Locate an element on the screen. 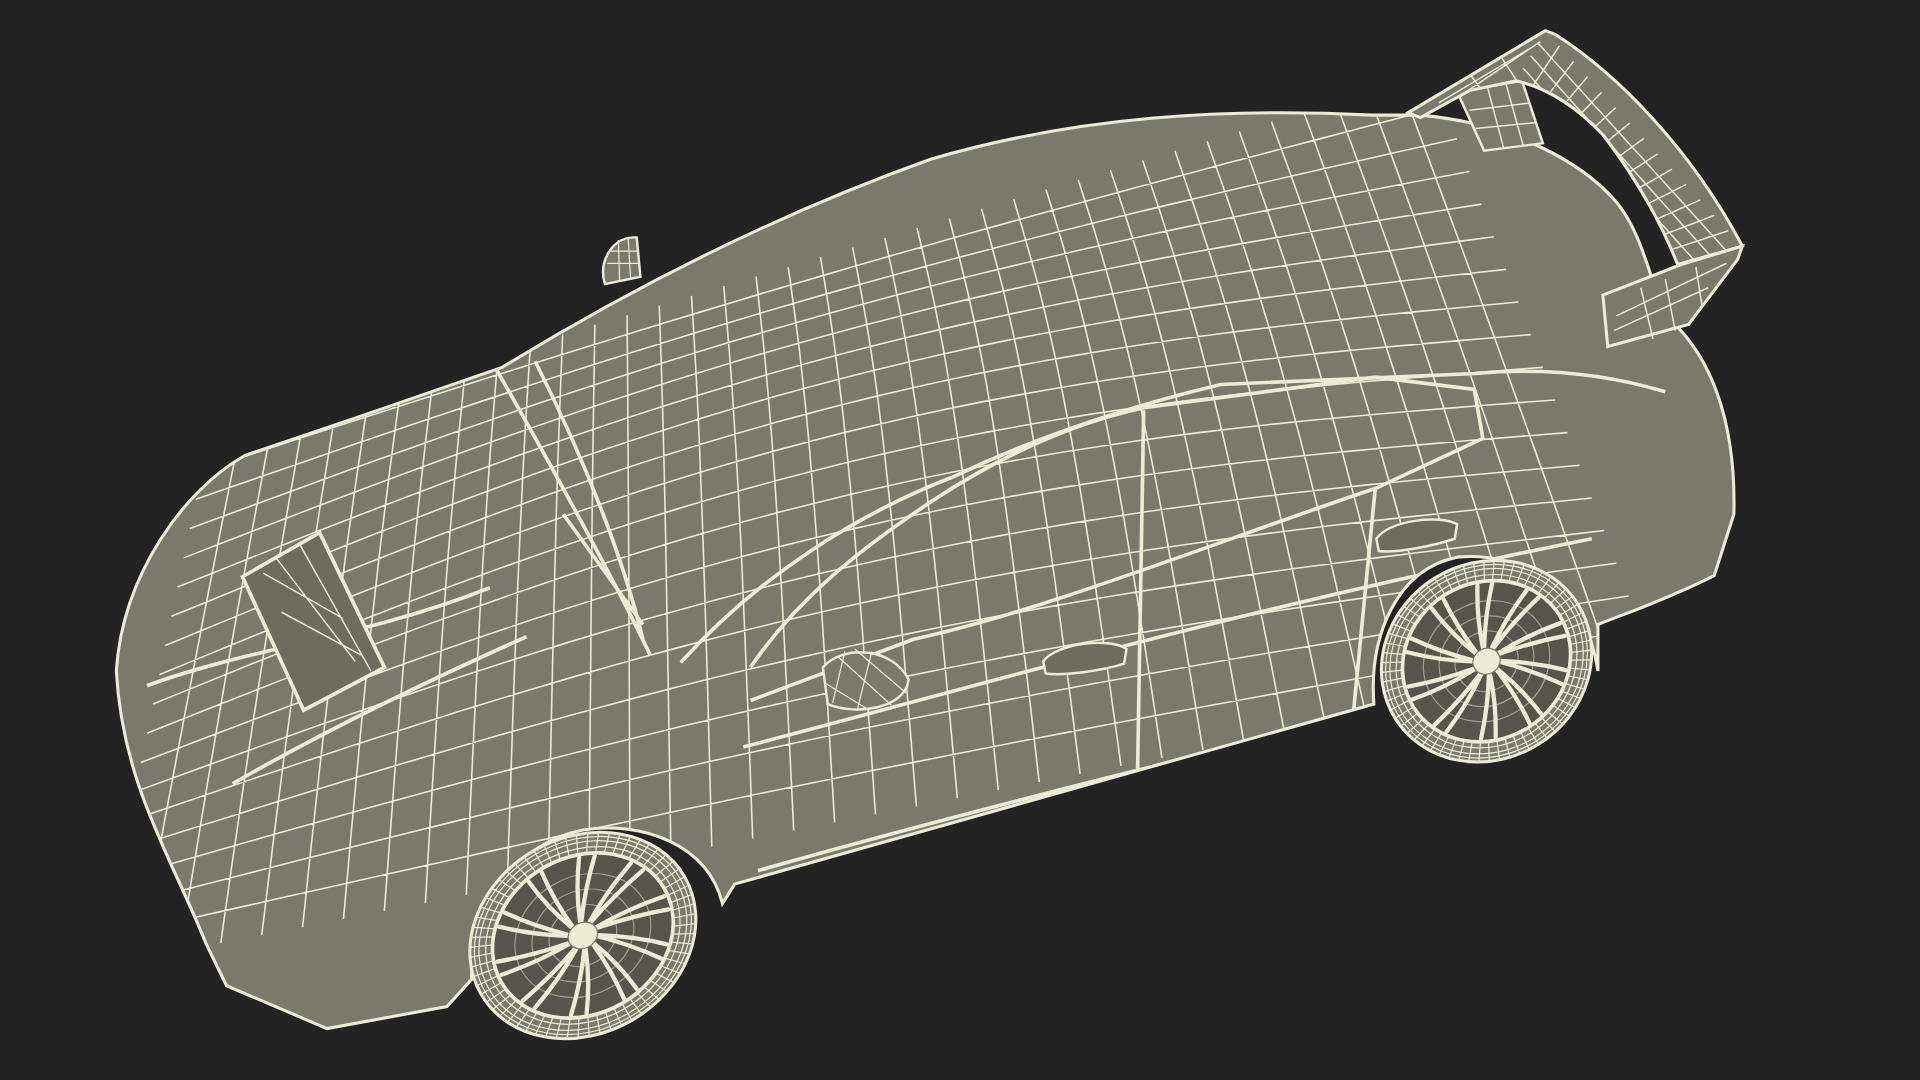 This screenshot has width=1920, height=1080. side-mirror is located at coordinates (621, 261).